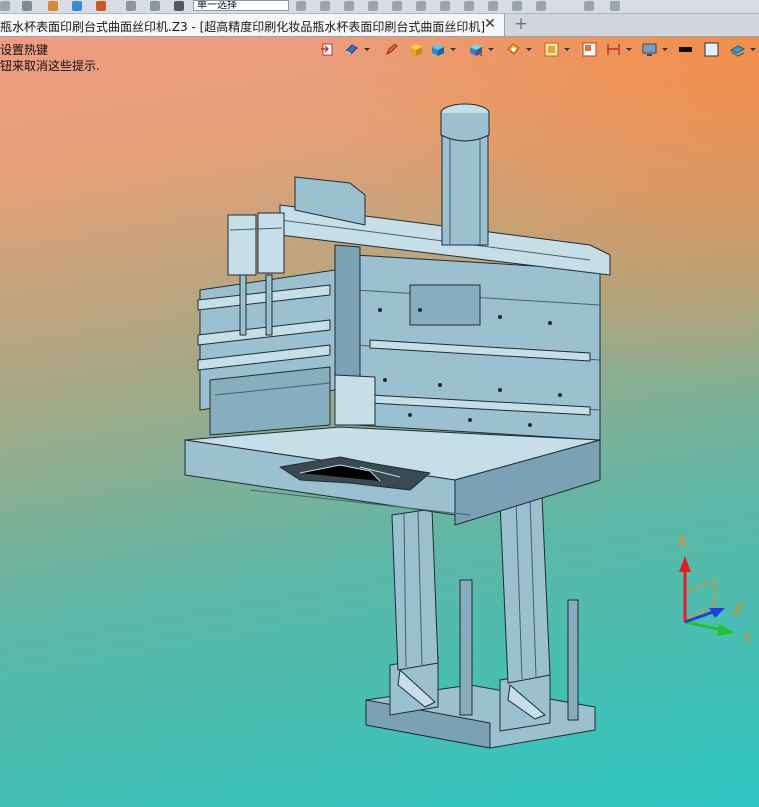  I want to click on toolbar-pick2-icon, so click(325, 6).